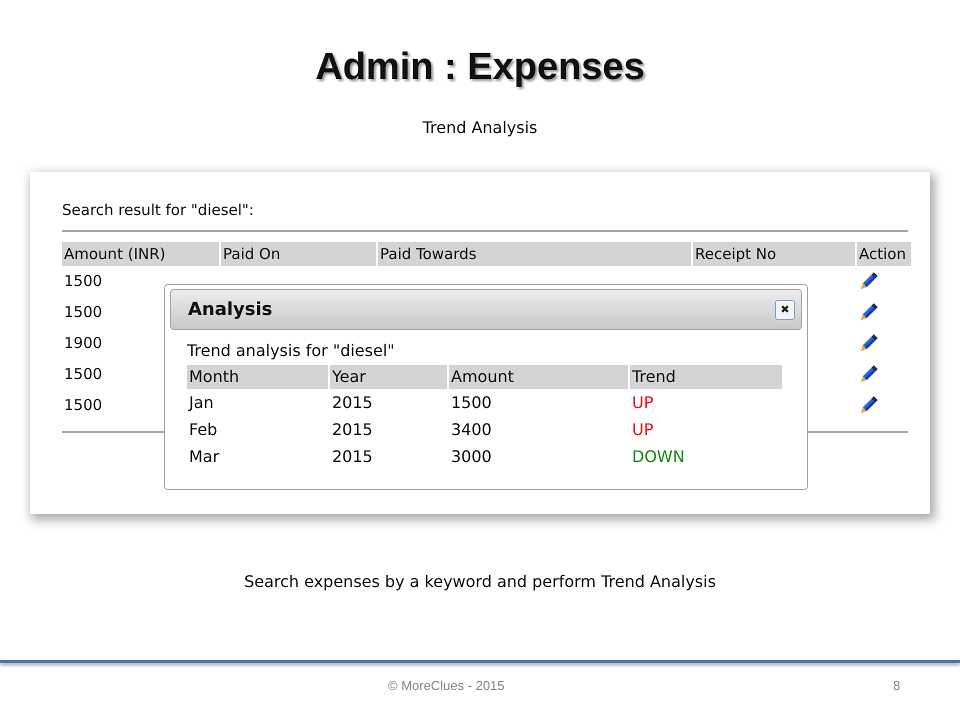 The height and width of the screenshot is (720, 960). What do you see at coordinates (203, 430) in the screenshot?
I see `table-cell-text: Feb` at bounding box center [203, 430].